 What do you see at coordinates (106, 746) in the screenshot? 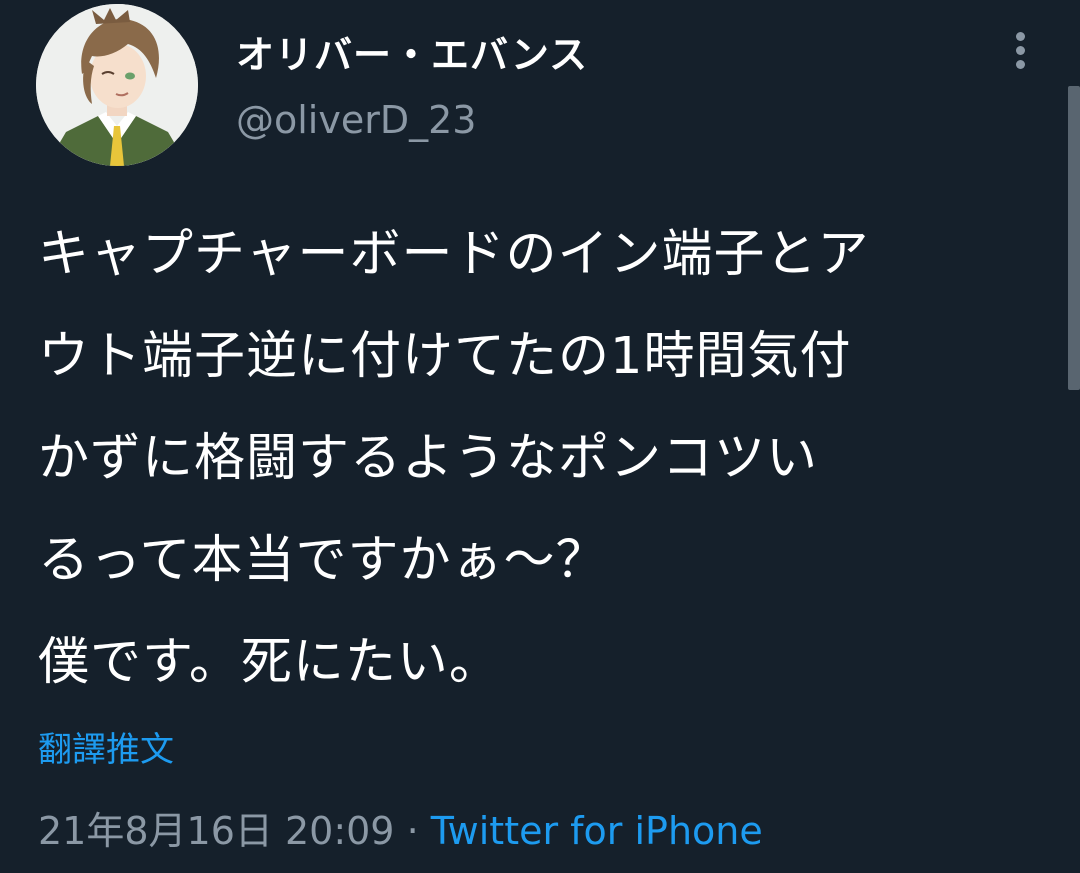
I see `translate-tweet-link: 翻譯推文` at bounding box center [106, 746].